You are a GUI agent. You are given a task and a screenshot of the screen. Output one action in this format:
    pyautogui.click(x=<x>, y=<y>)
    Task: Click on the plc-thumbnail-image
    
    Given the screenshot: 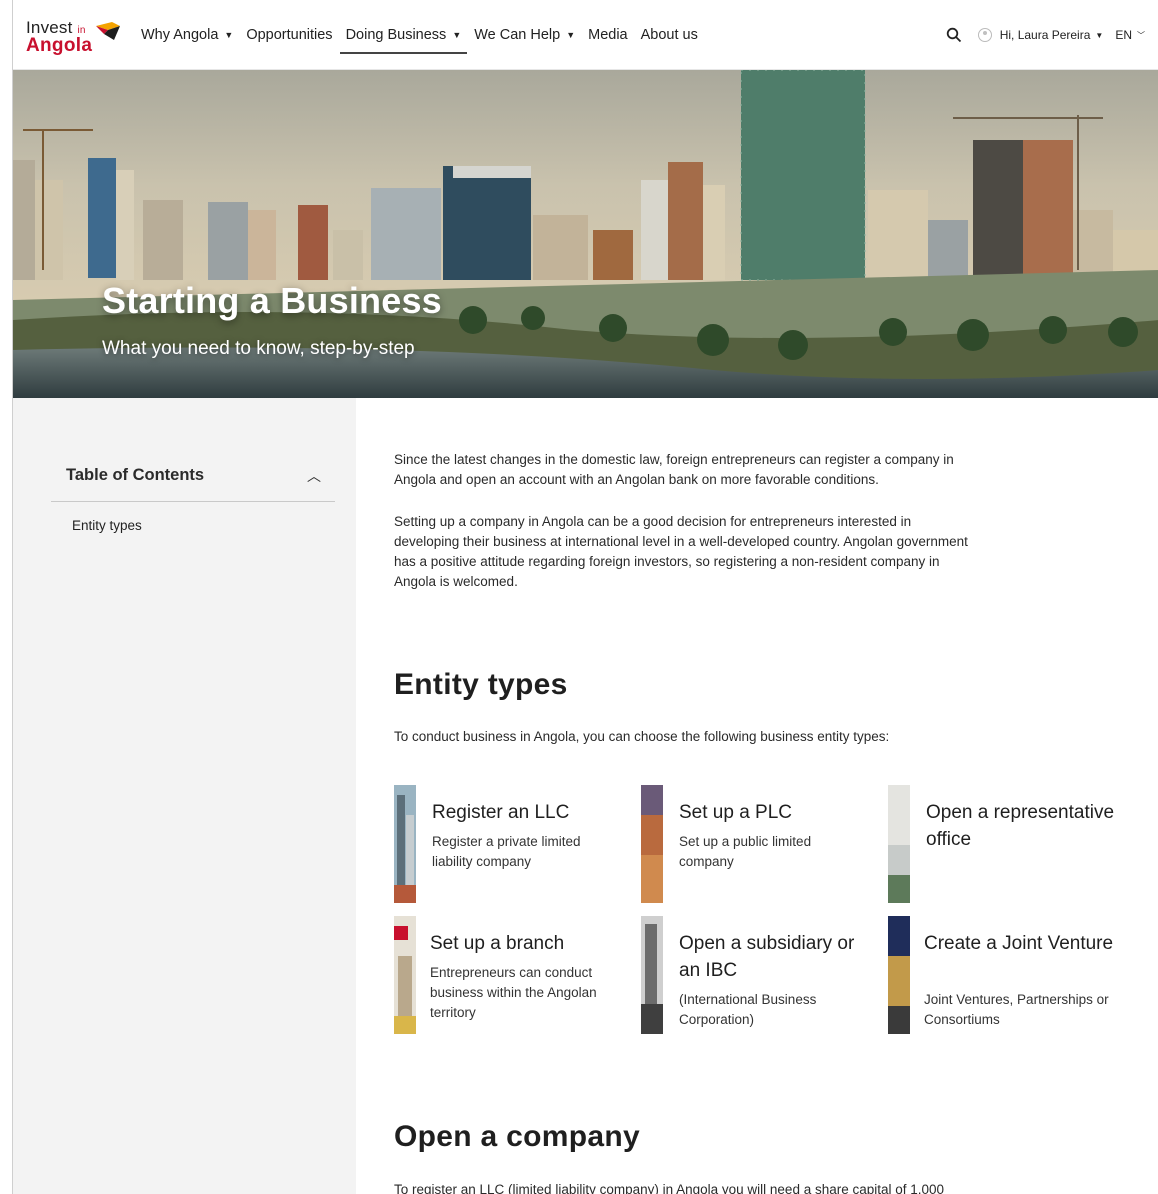 What is the action you would take?
    pyautogui.click(x=652, y=844)
    